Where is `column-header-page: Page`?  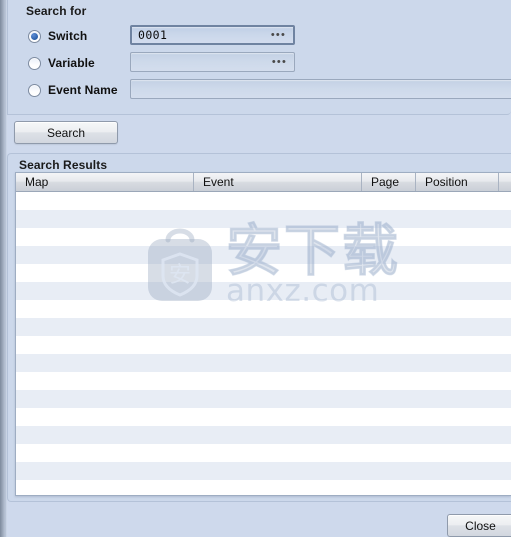 column-header-page: Page is located at coordinates (389, 182).